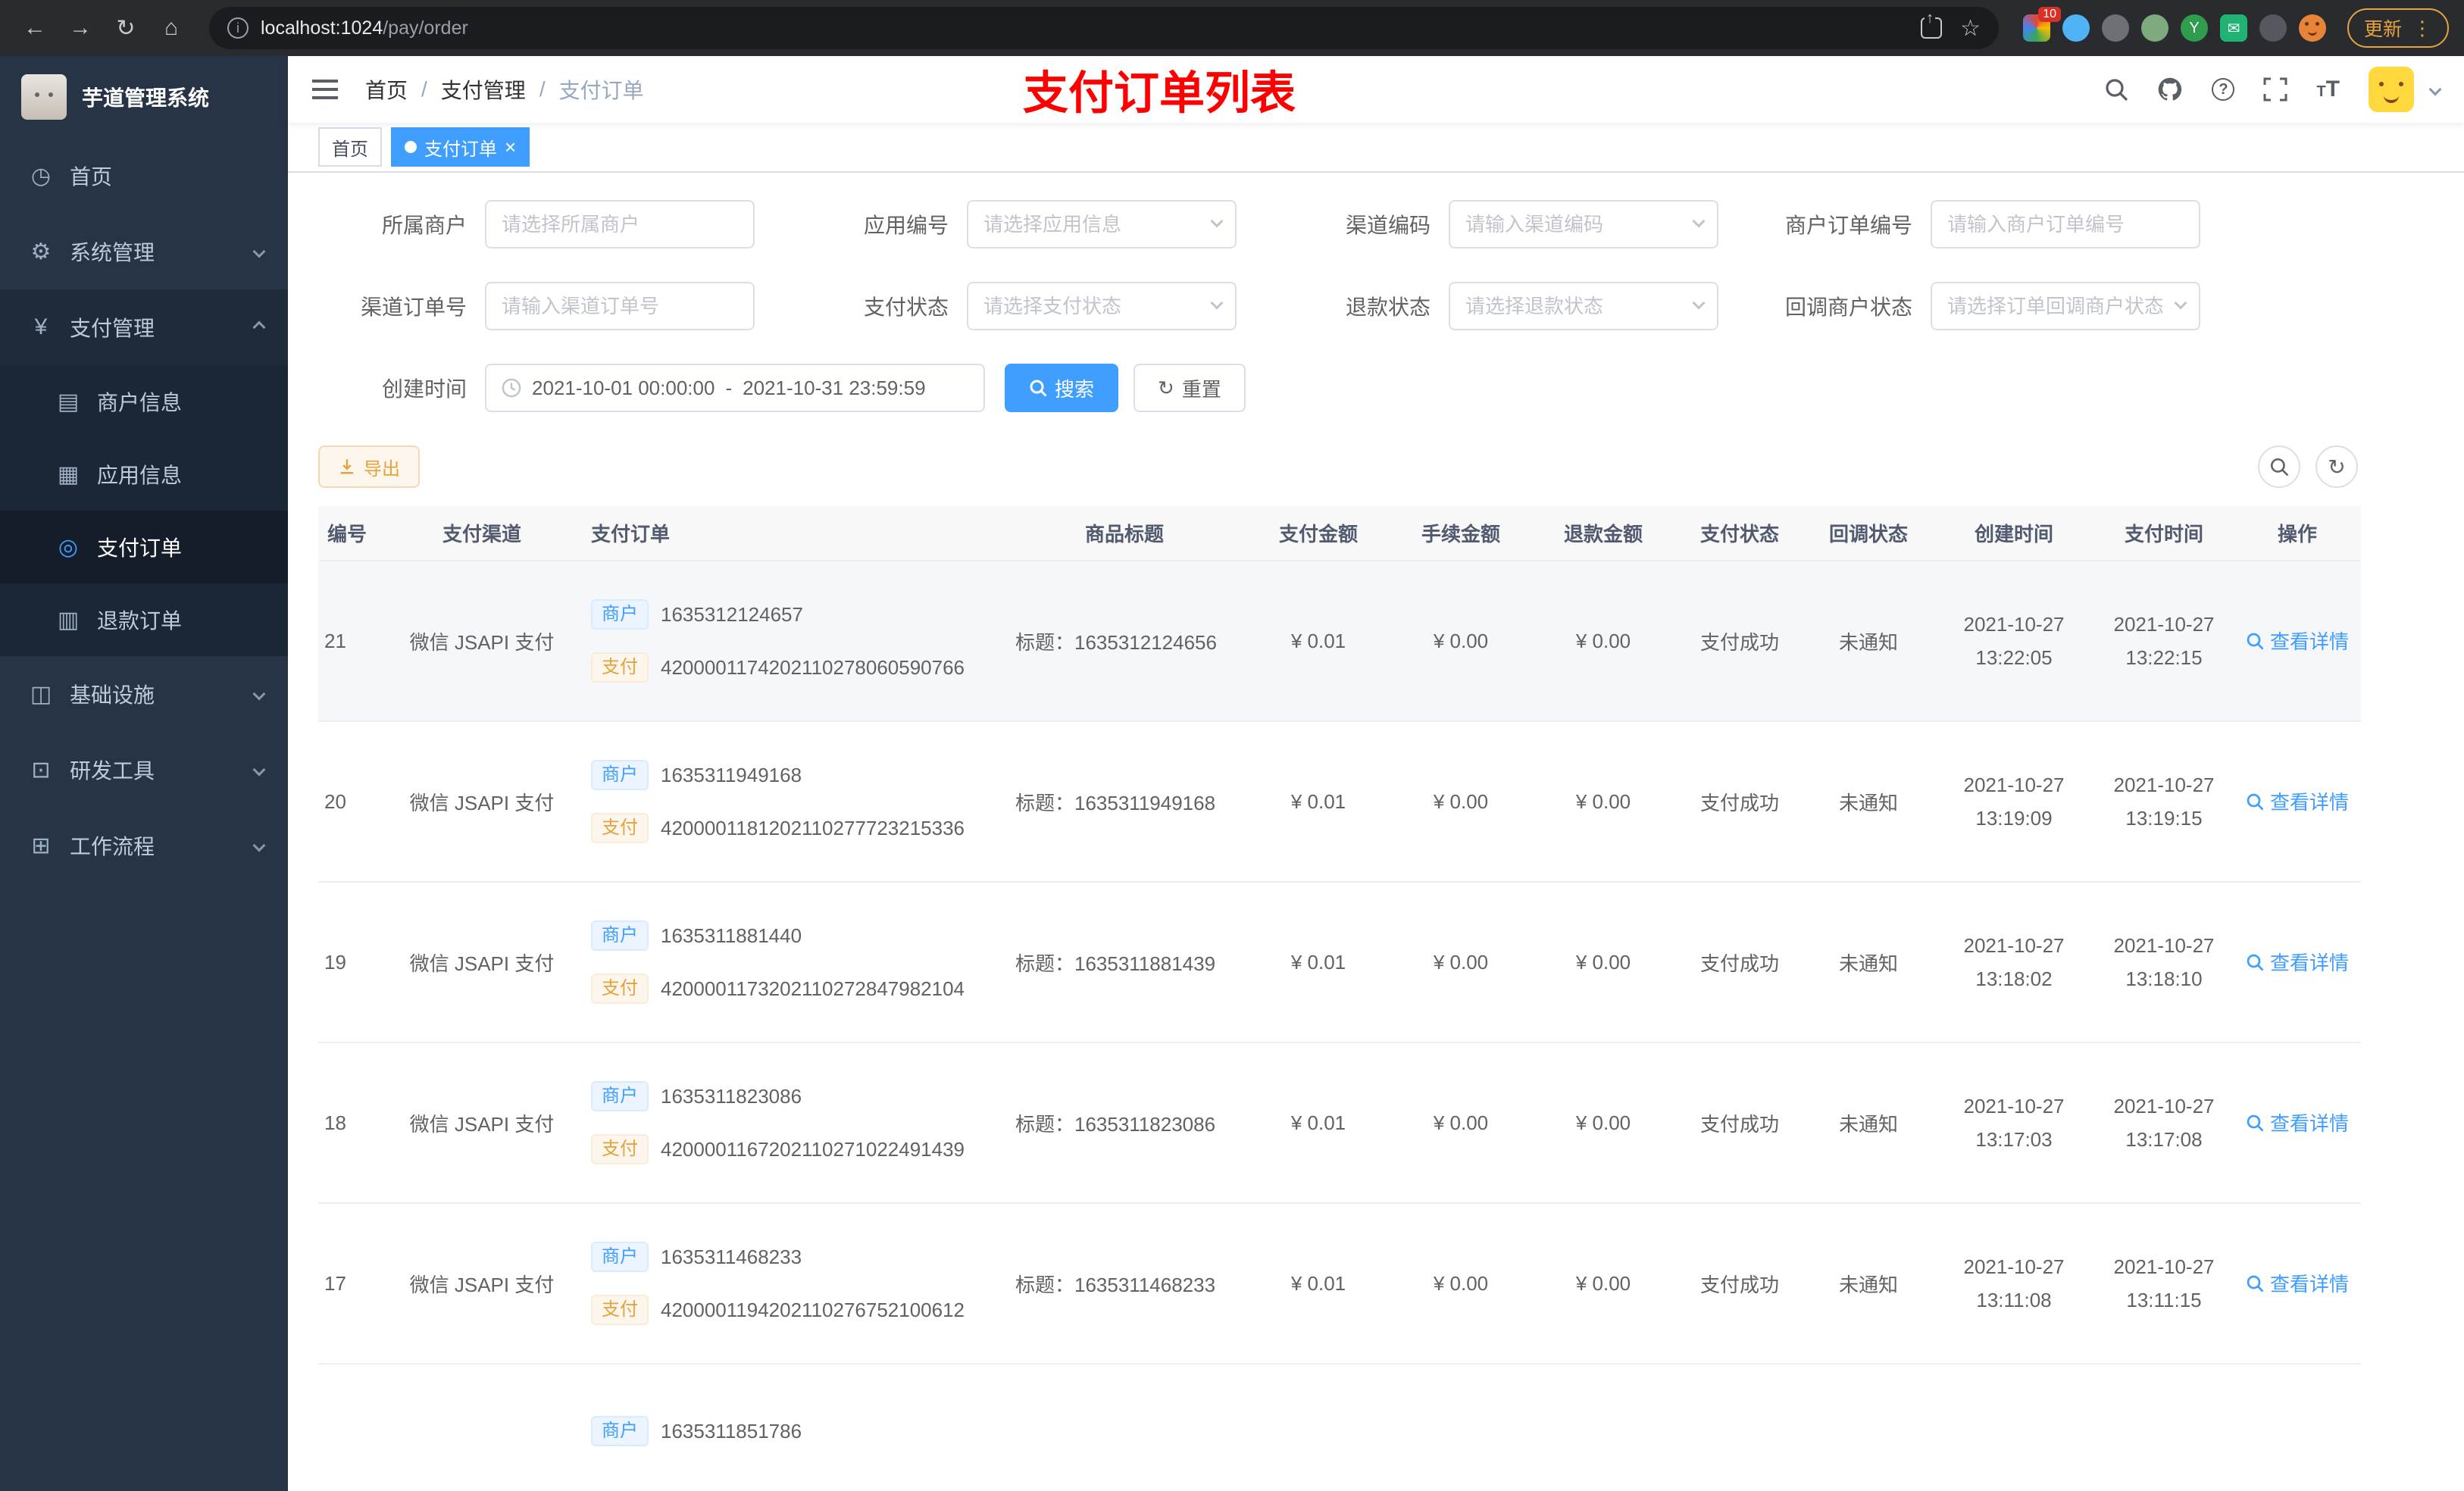  I want to click on reset-button: ↻ 重置, so click(1190, 388).